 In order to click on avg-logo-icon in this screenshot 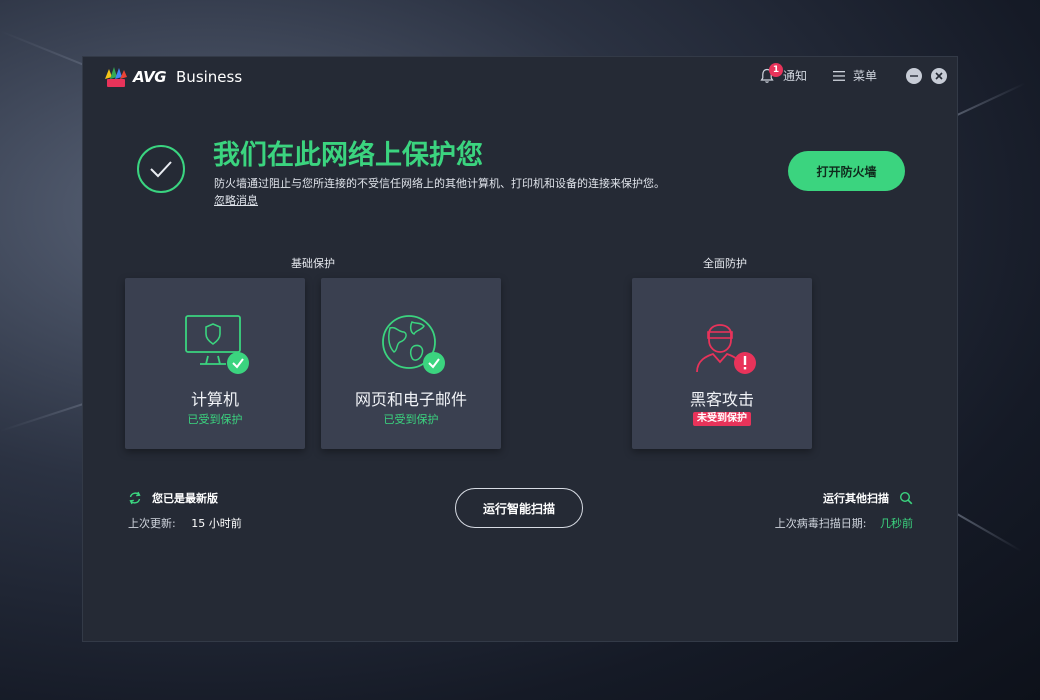, I will do `click(116, 77)`.